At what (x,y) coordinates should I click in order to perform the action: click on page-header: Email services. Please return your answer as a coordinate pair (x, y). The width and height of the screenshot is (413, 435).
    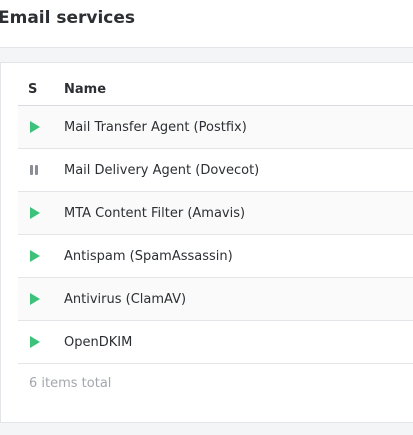
    Looking at the image, I should click on (206, 24).